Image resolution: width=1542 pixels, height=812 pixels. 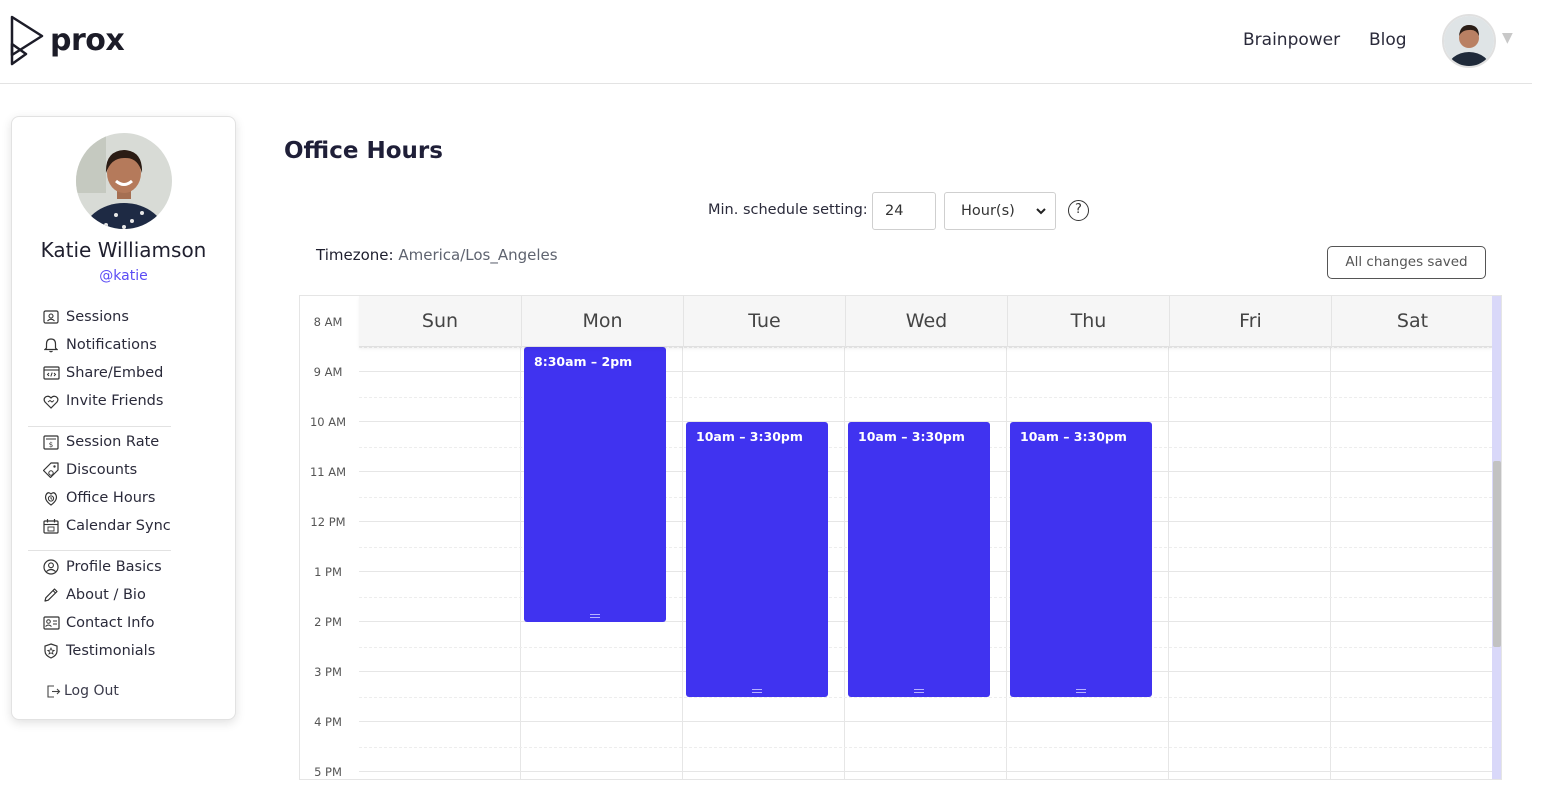 I want to click on sidebar-item-about-bio: About / Bio, so click(x=102, y=595).